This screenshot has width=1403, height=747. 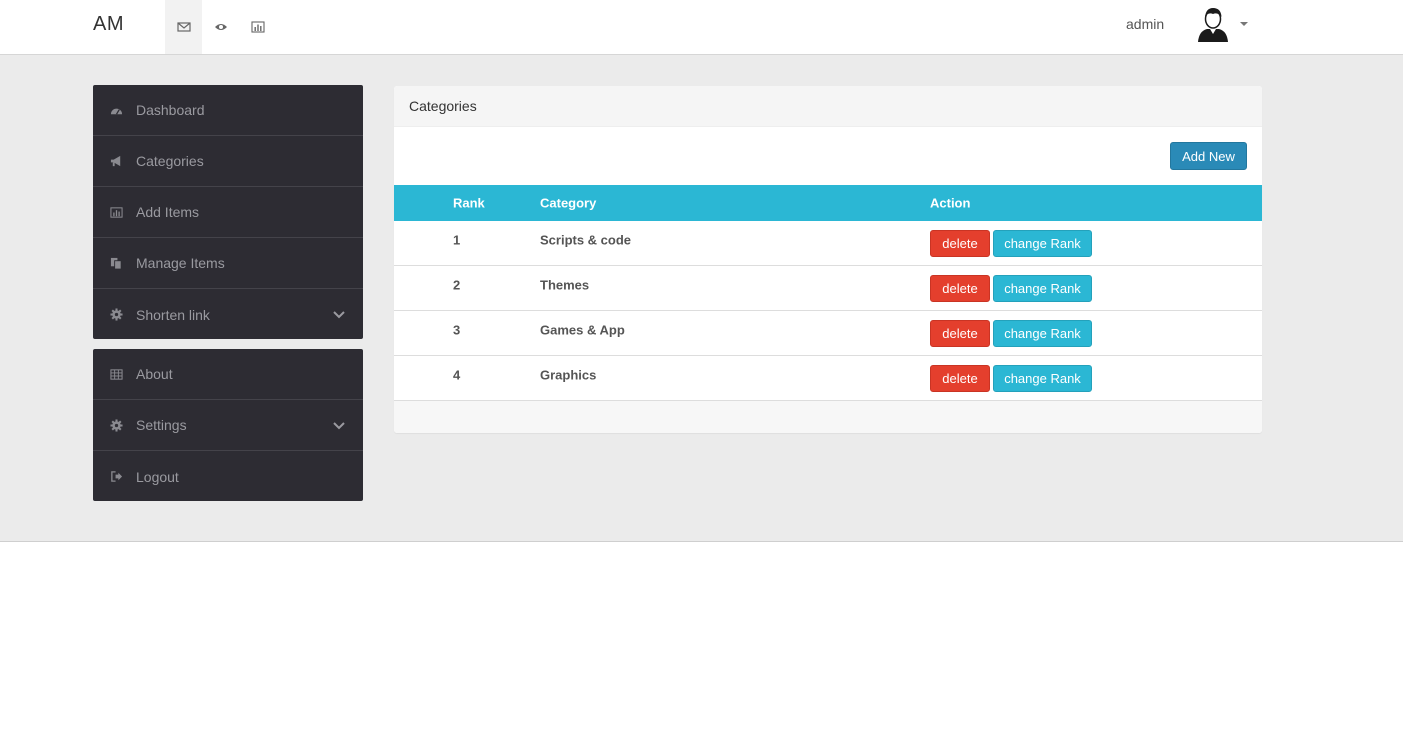 I want to click on brand-logo: AM, so click(x=108, y=24).